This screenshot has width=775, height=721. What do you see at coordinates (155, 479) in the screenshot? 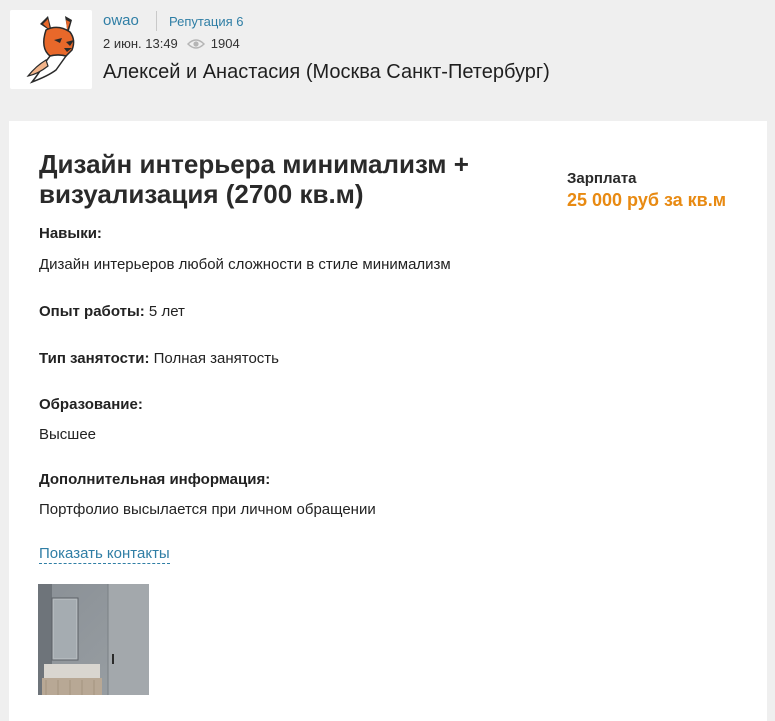
I see `extra-info-label: Дополнительная информация:` at bounding box center [155, 479].